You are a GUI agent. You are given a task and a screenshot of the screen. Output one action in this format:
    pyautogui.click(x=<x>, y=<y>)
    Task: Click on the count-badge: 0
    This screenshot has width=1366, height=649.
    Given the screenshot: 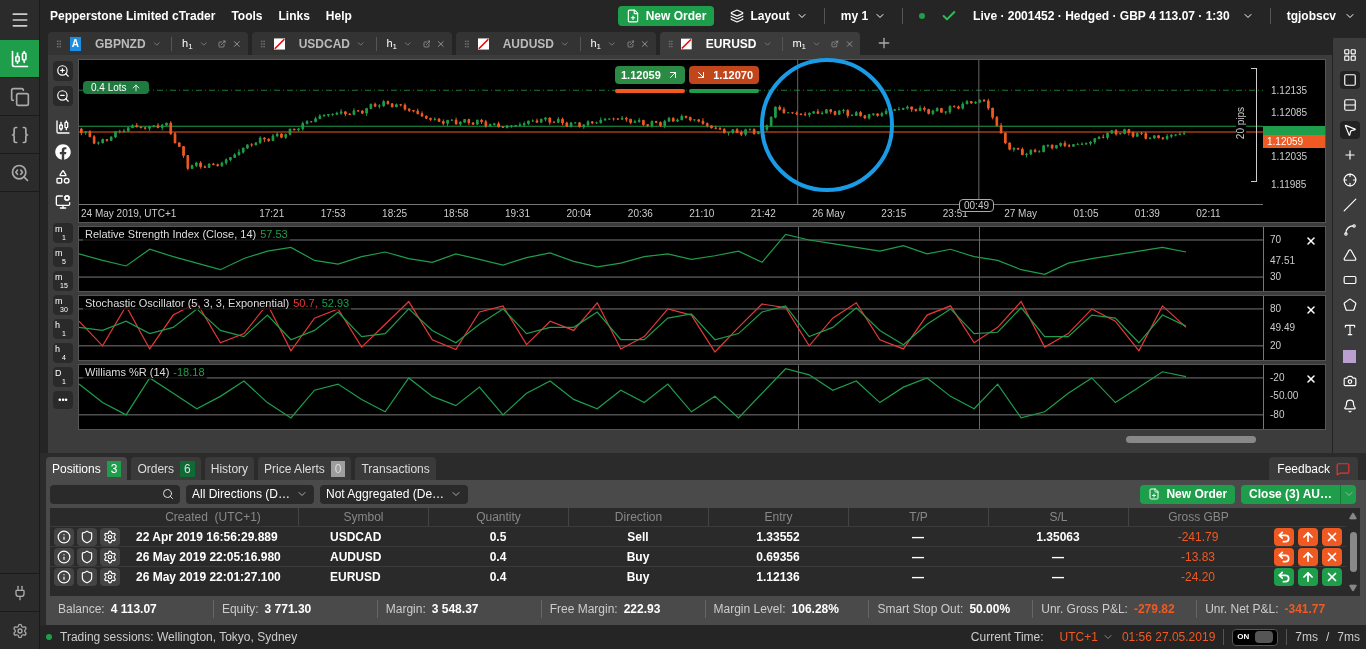 What is the action you would take?
    pyautogui.click(x=338, y=468)
    